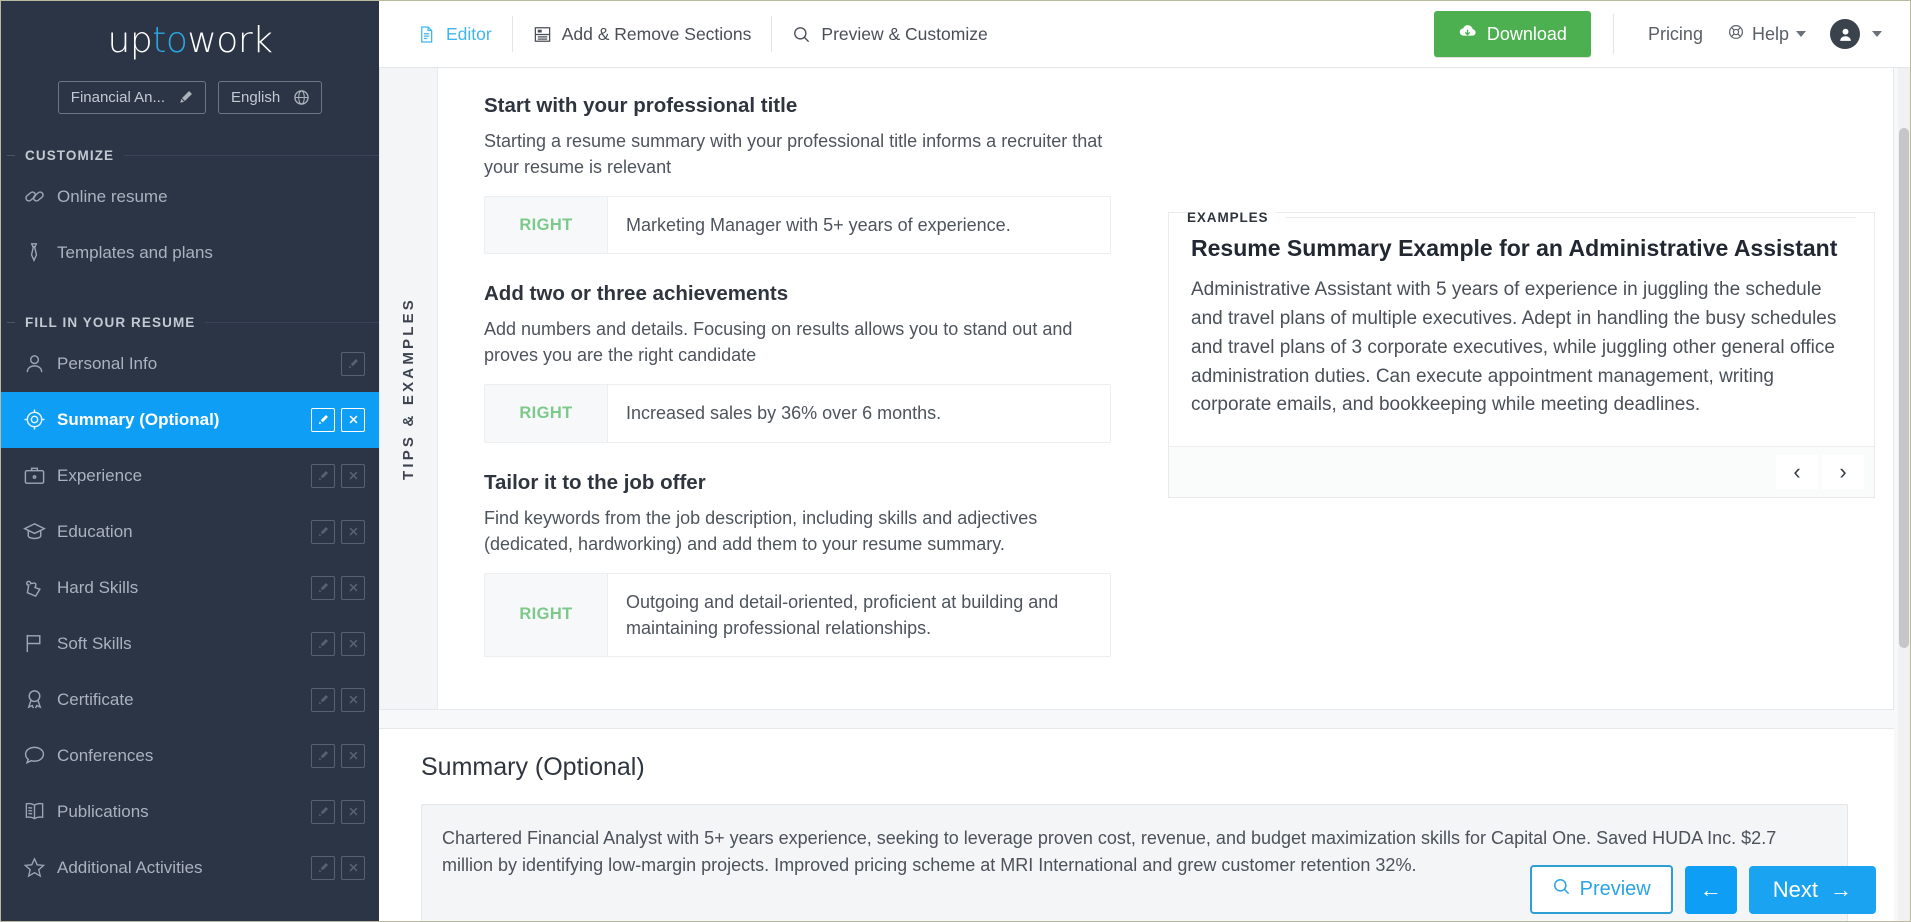 This screenshot has width=1911, height=922. I want to click on sidebar-item-certificate: Certificate, so click(190, 700).